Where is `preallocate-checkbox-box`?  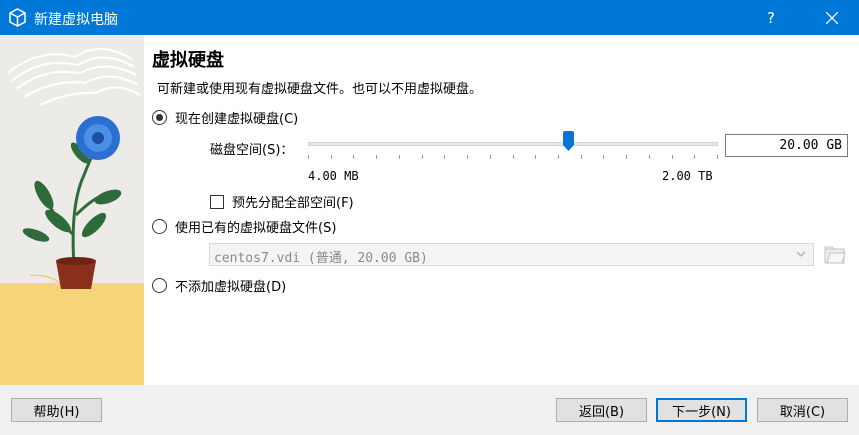
preallocate-checkbox-box is located at coordinates (217, 201).